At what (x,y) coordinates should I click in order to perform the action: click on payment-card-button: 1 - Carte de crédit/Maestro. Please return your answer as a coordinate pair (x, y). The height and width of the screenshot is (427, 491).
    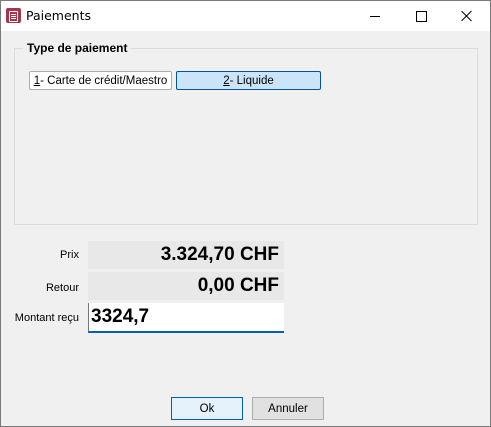
    Looking at the image, I should click on (100, 80).